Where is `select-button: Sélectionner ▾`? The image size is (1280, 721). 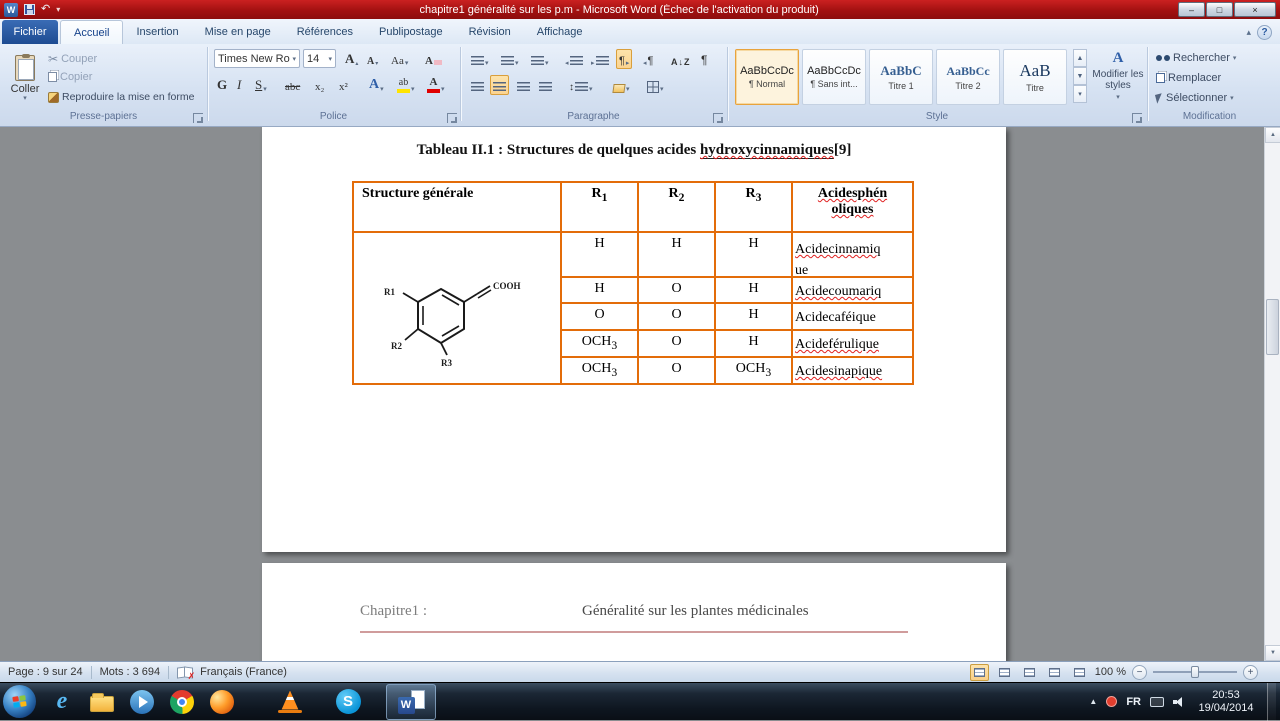
select-button: Sélectionner ▾ is located at coordinates (1194, 98).